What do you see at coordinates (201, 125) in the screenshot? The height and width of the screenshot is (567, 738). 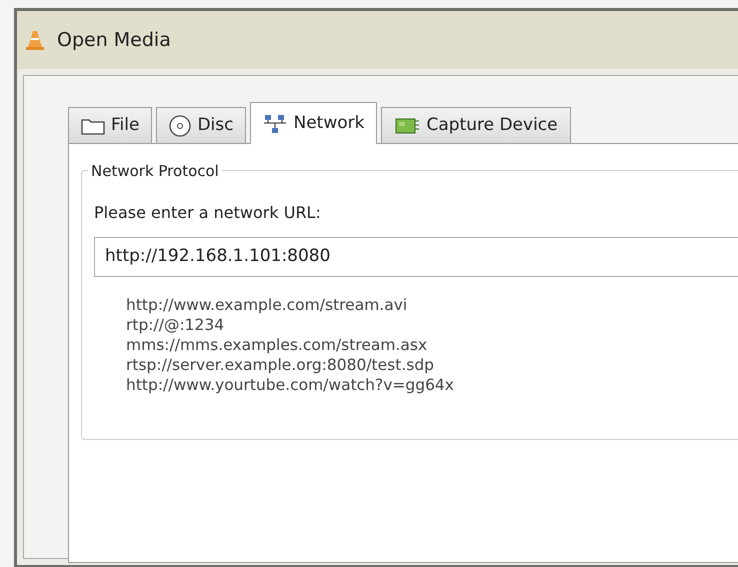 I see `tab: Disc` at bounding box center [201, 125].